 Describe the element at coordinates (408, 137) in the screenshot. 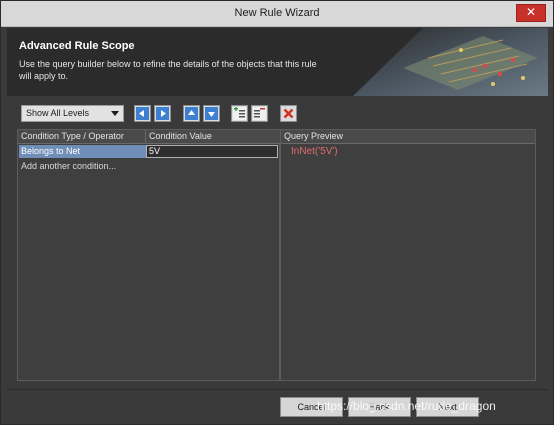

I see `query-preview-header: Query Preview` at that location.